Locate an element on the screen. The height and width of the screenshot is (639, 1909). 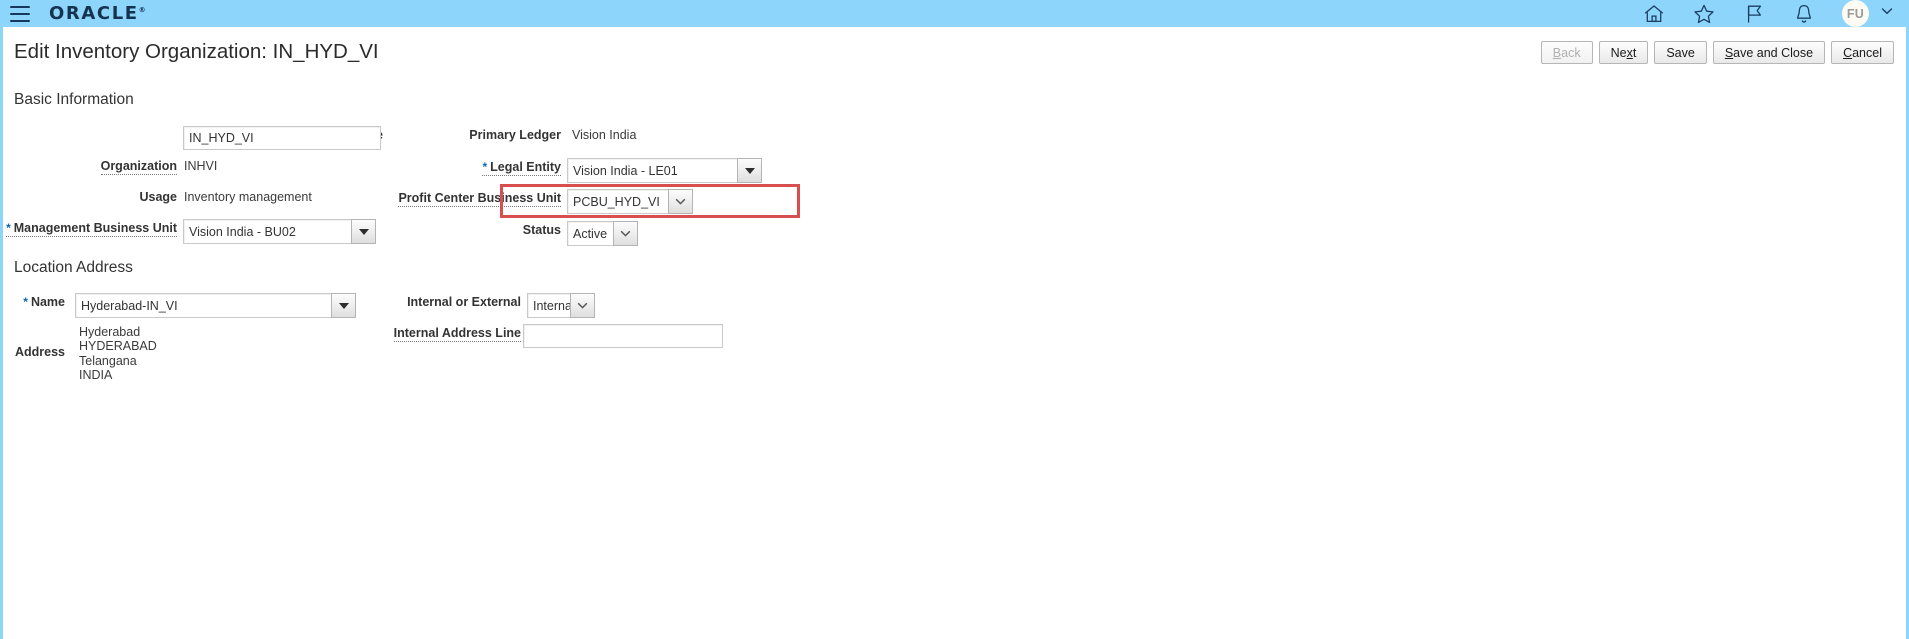
oracle-logo: ORACLE® is located at coordinates (97, 13).